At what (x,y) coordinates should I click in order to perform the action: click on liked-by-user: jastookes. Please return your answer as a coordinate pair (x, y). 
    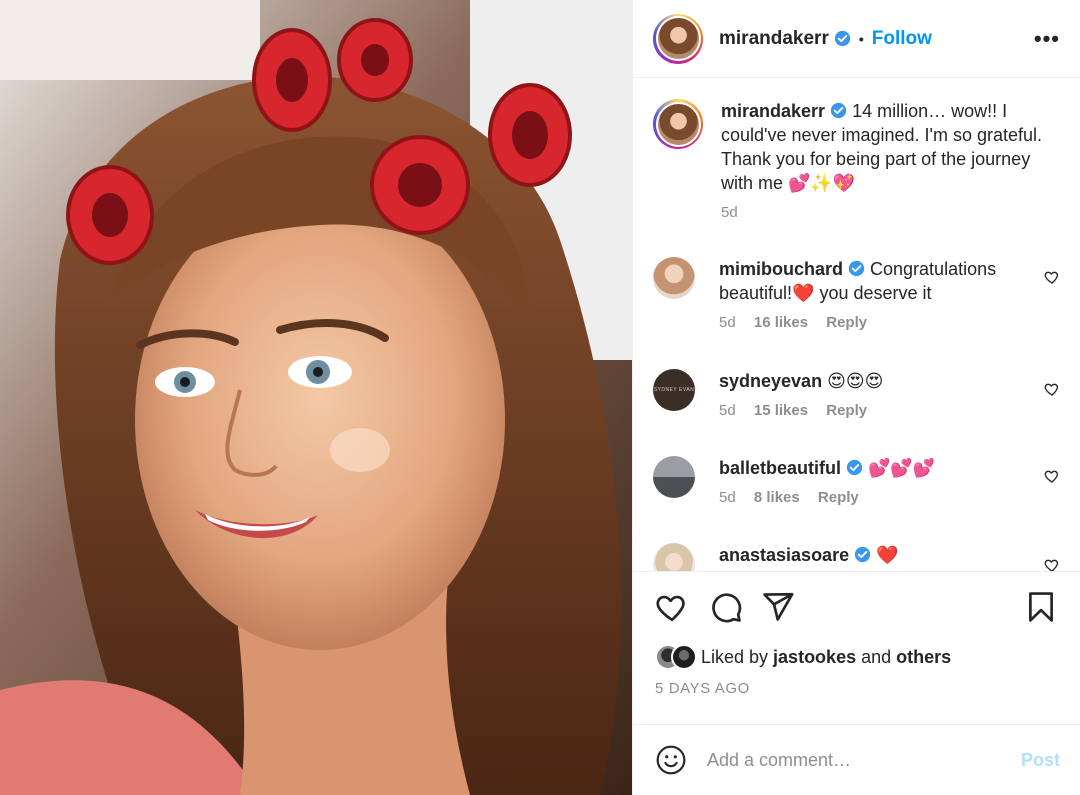
    Looking at the image, I should click on (814, 657).